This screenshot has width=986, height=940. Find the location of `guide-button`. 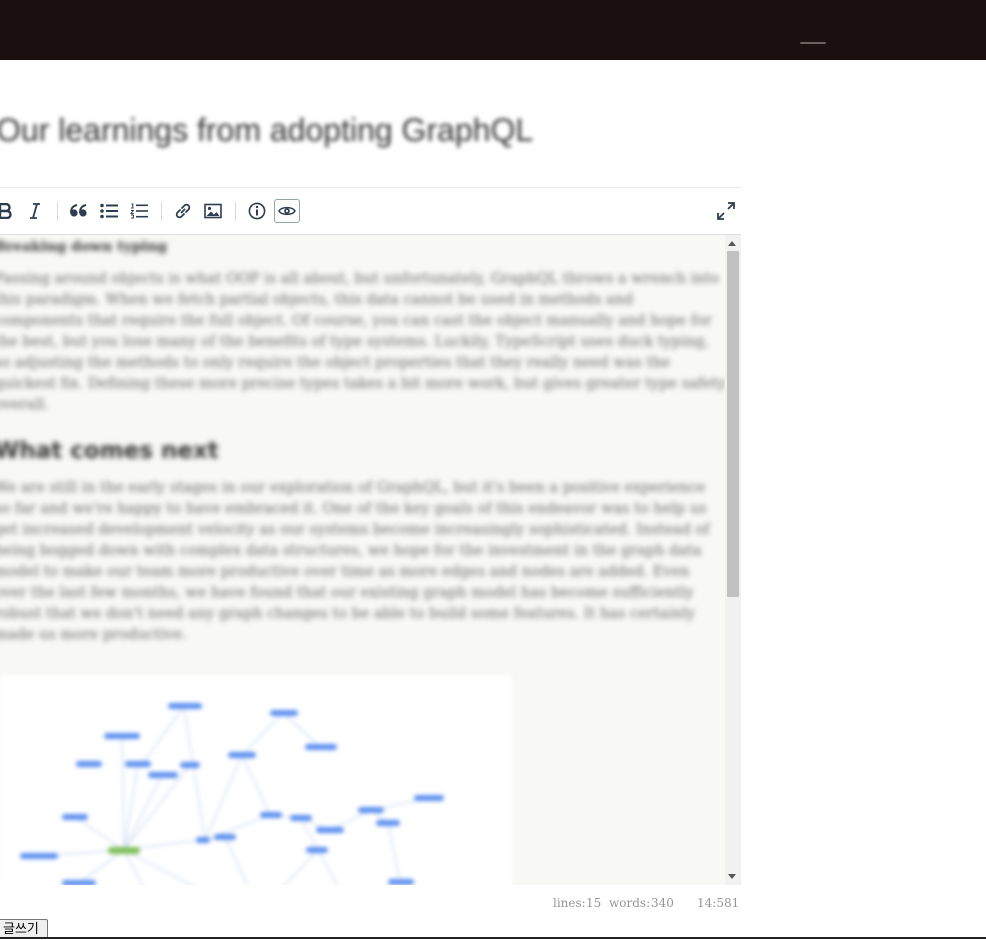

guide-button is located at coordinates (257, 211).